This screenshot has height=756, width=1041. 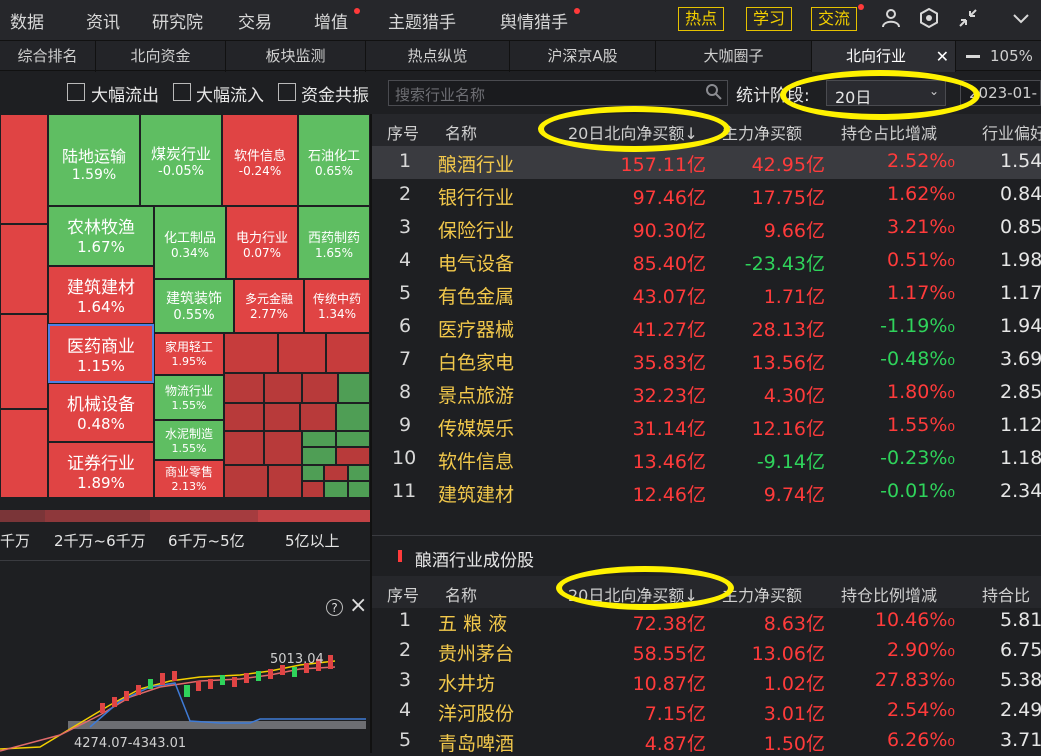 What do you see at coordinates (476, 652) in the screenshot?
I see `row-name: 贵州茅台` at bounding box center [476, 652].